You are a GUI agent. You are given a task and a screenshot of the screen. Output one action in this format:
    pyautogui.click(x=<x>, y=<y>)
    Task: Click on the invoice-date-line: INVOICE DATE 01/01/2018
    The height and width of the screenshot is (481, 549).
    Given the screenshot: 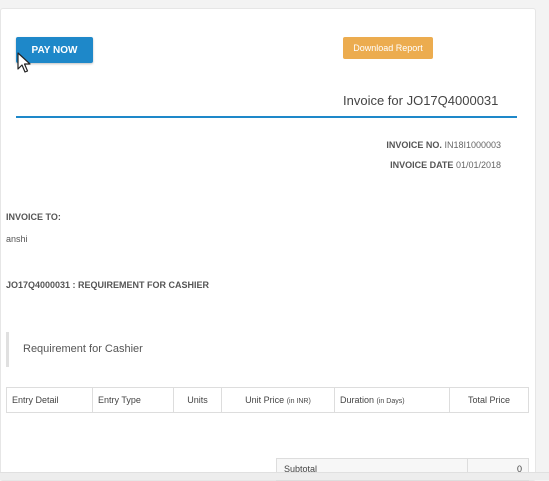 What is the action you would take?
    pyautogui.click(x=445, y=165)
    